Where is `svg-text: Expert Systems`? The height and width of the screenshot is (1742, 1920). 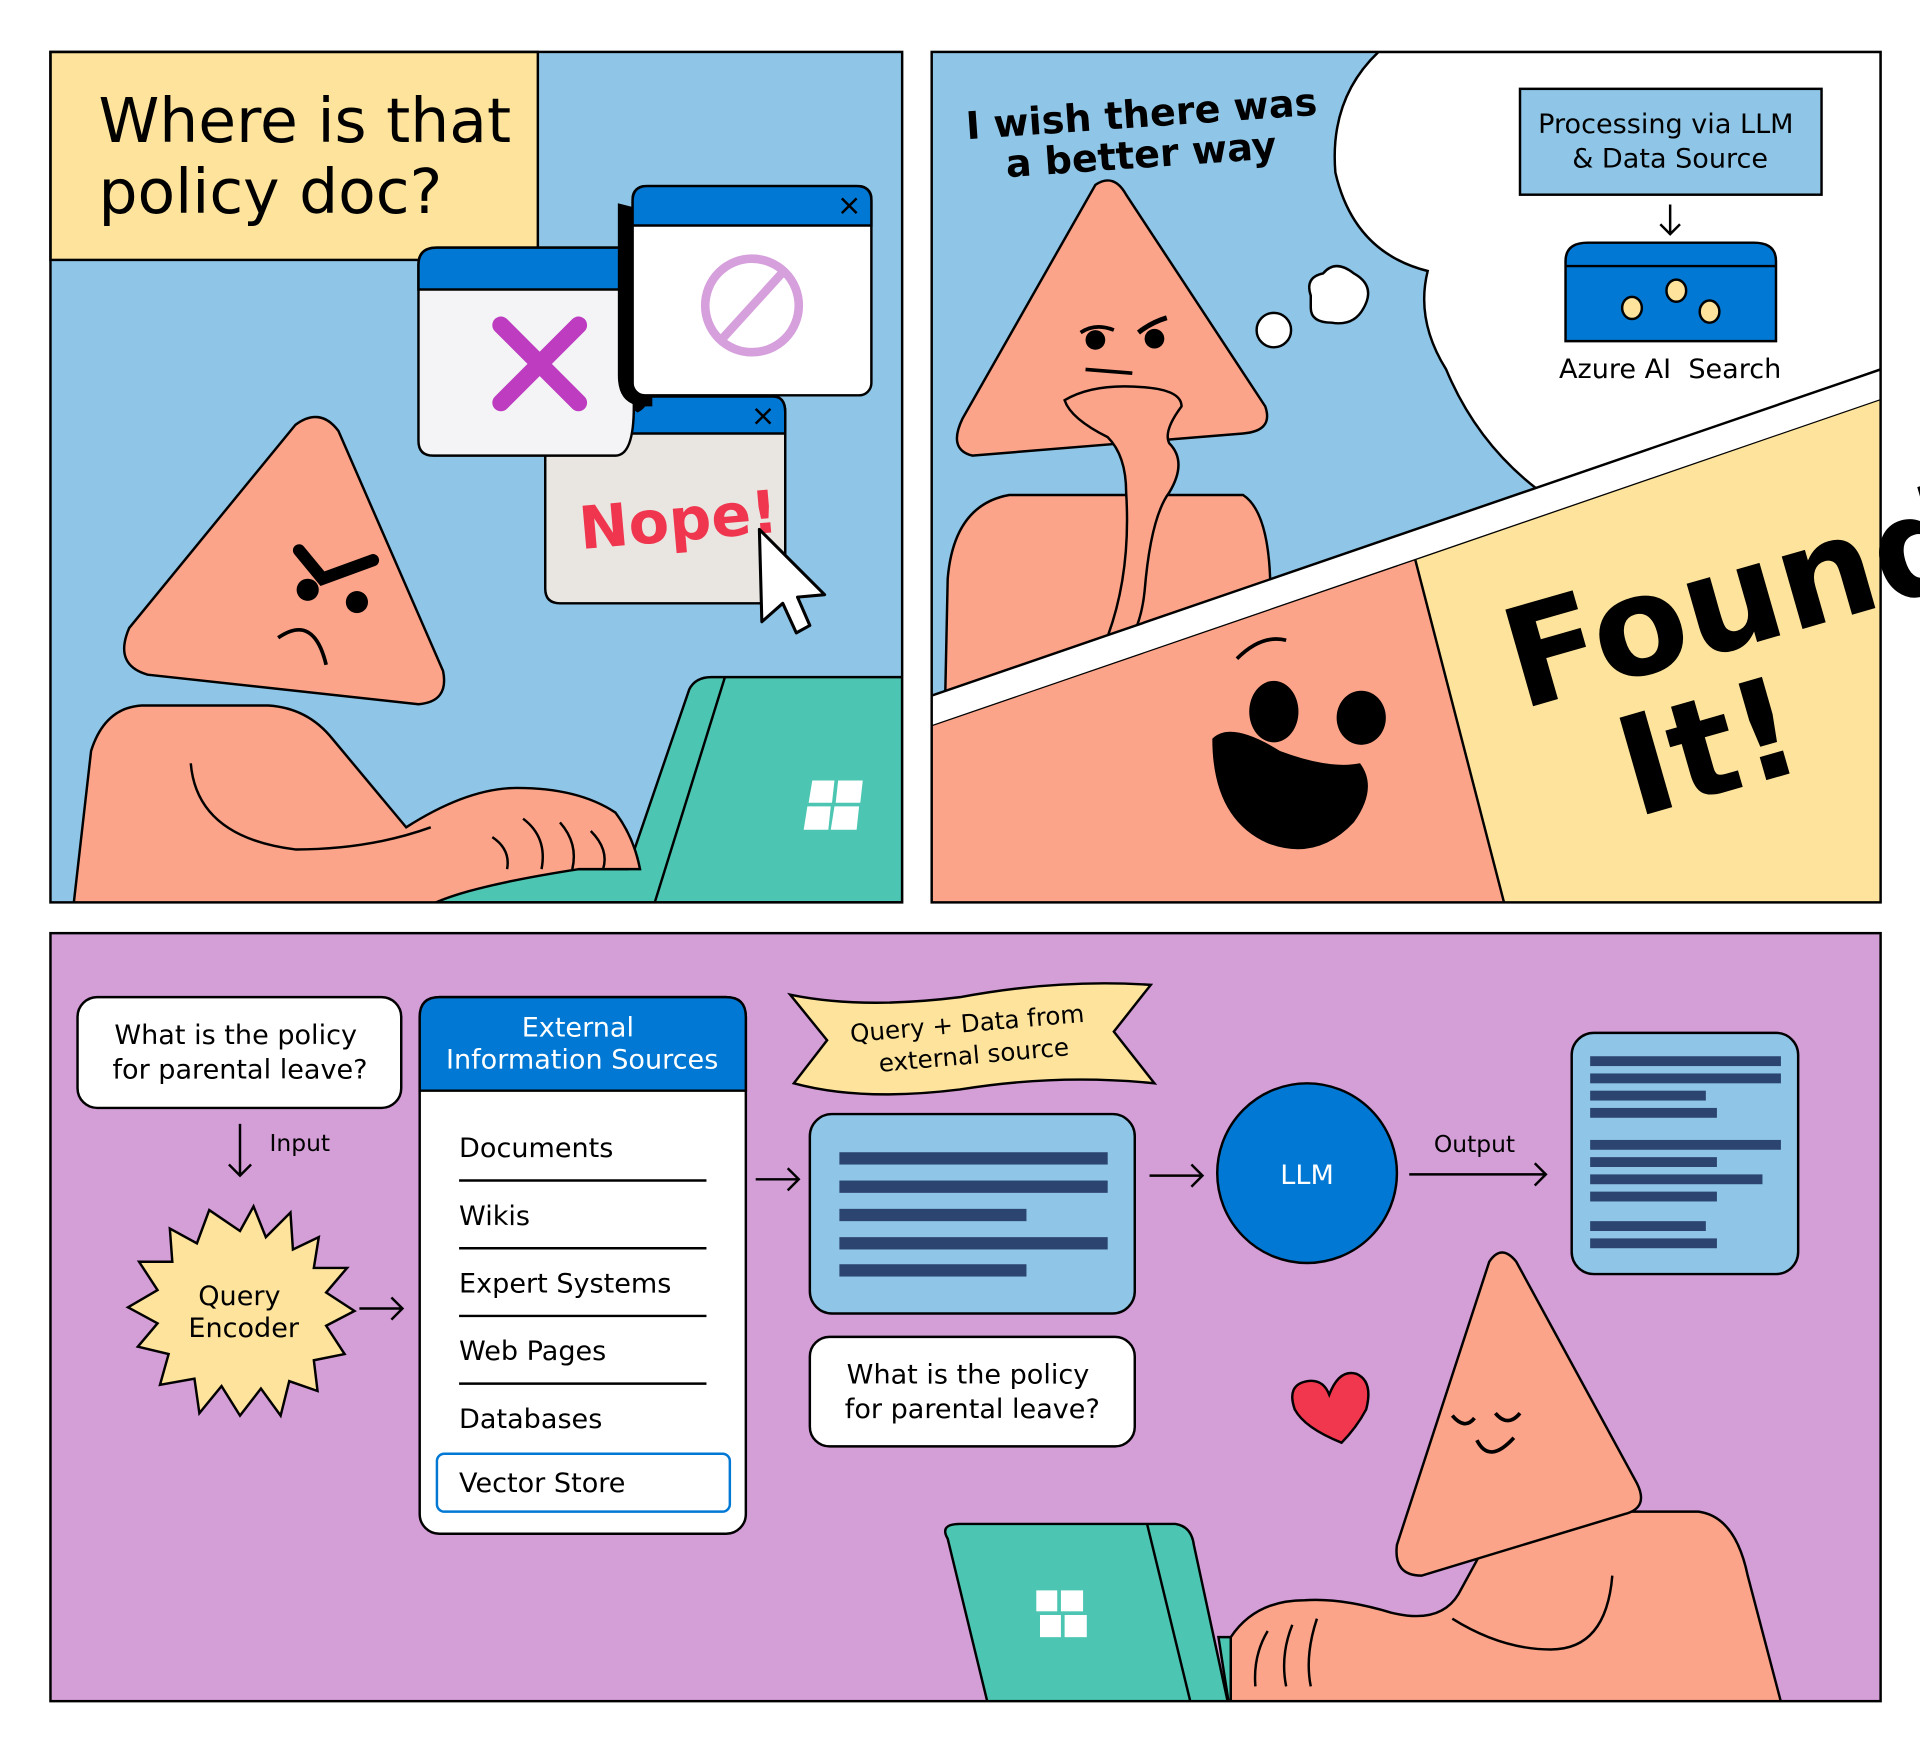 svg-text: Expert Systems is located at coordinates (565, 1284).